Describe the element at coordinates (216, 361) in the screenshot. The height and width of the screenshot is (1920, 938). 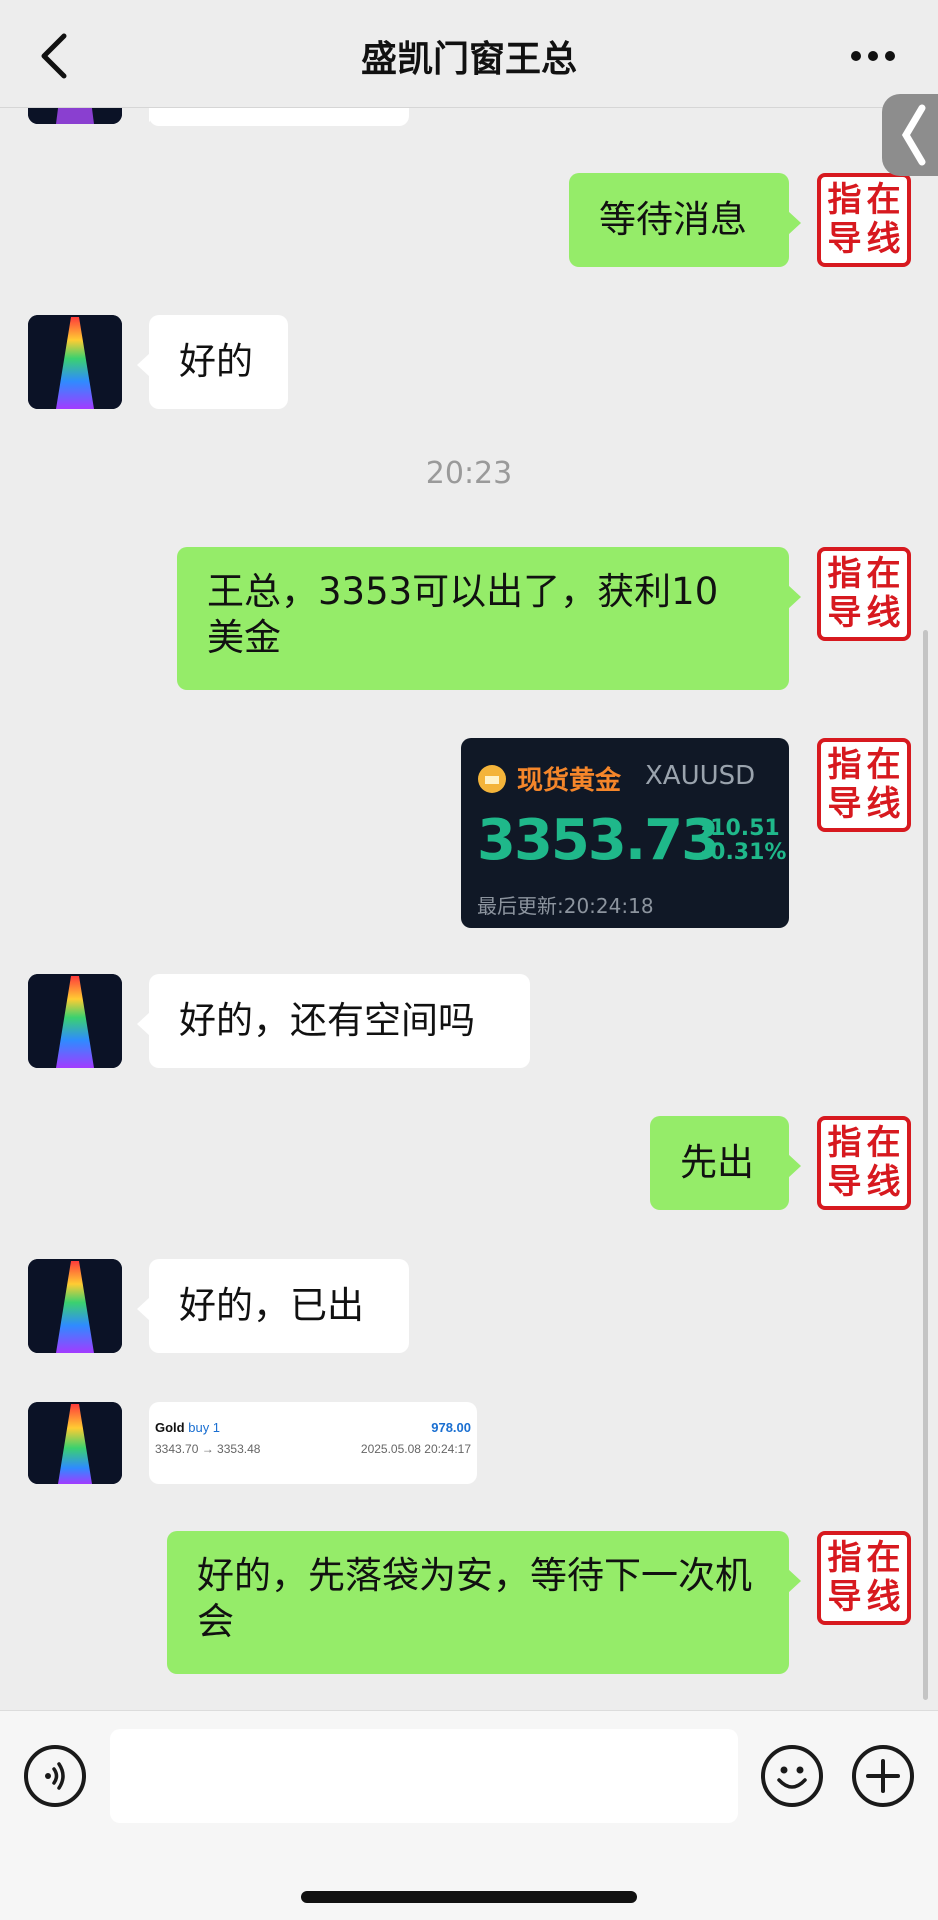
I see `message-text: 好的` at that location.